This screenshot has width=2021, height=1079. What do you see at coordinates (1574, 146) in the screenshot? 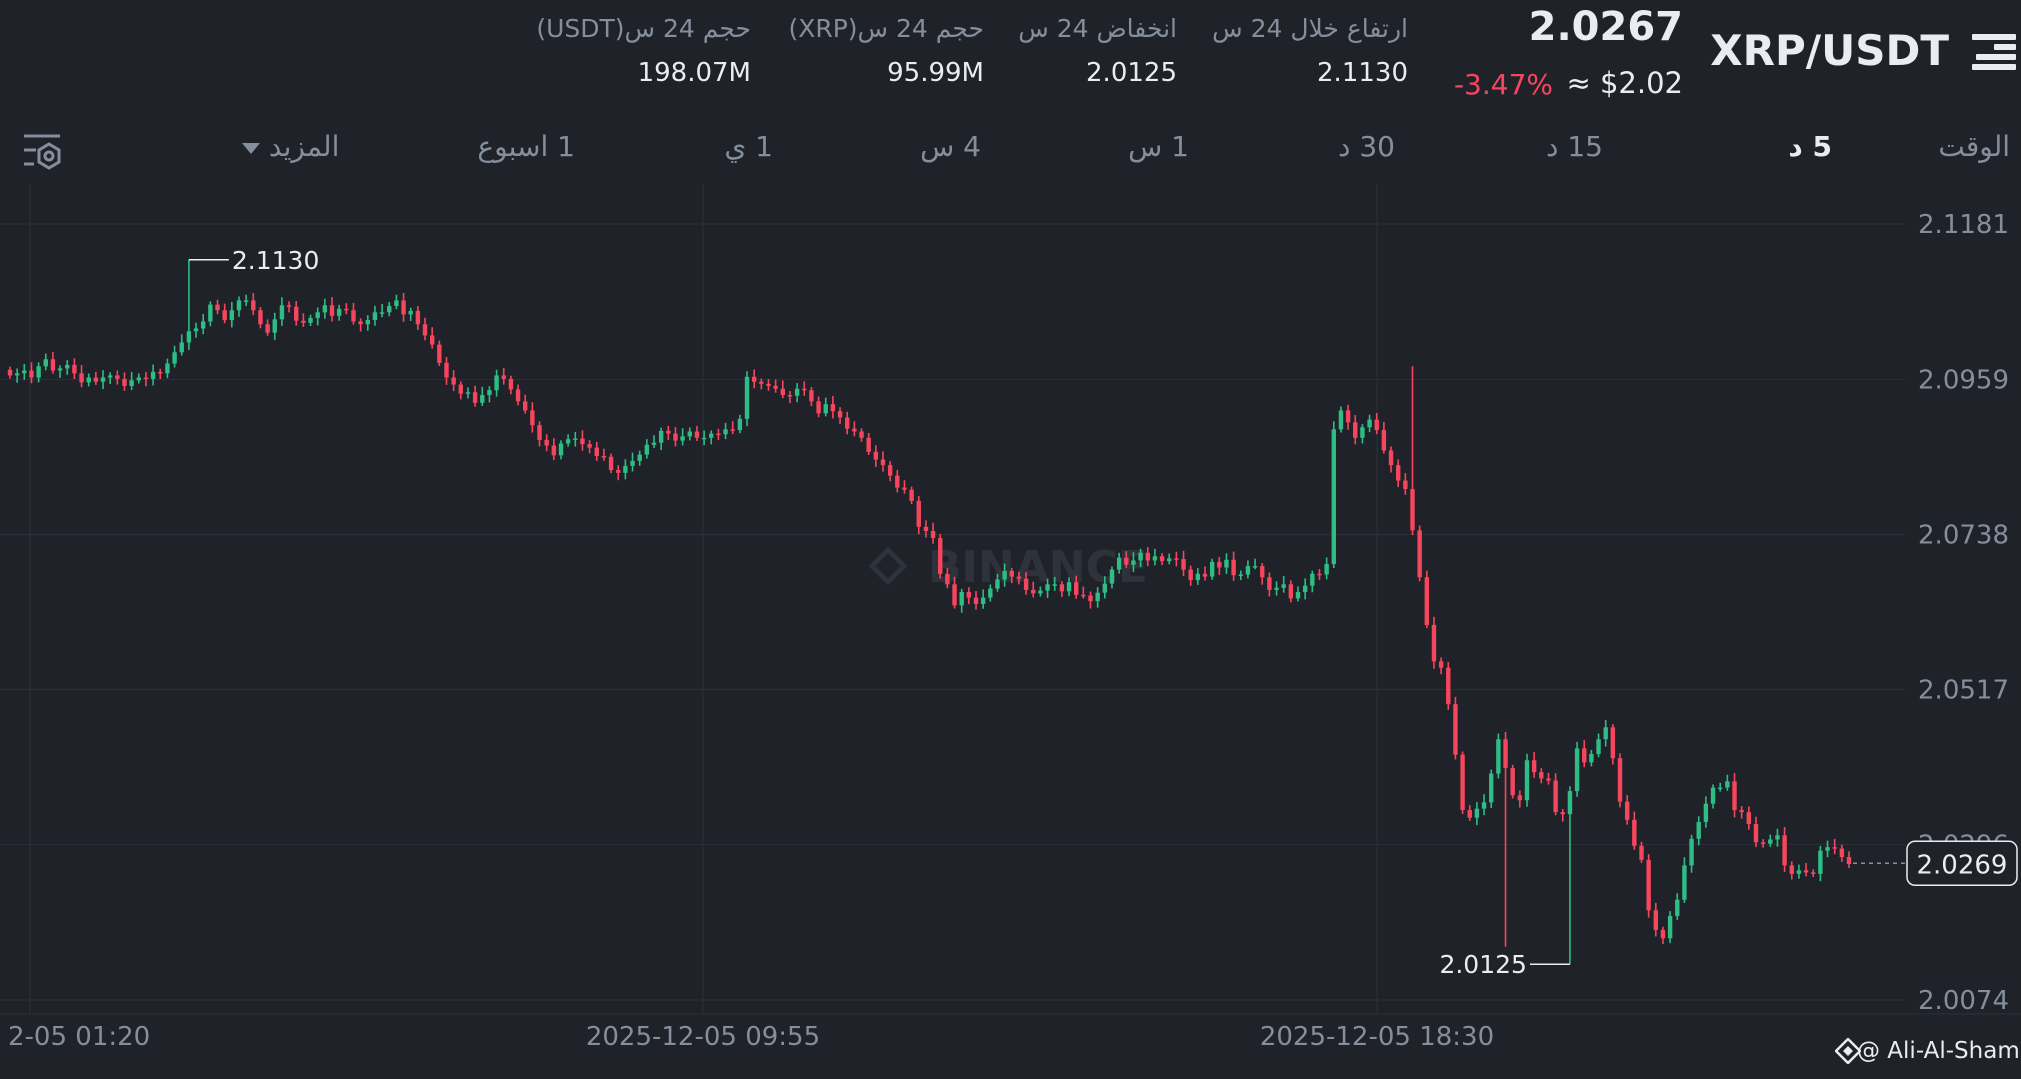
I see `tab-15m: 15 د` at bounding box center [1574, 146].